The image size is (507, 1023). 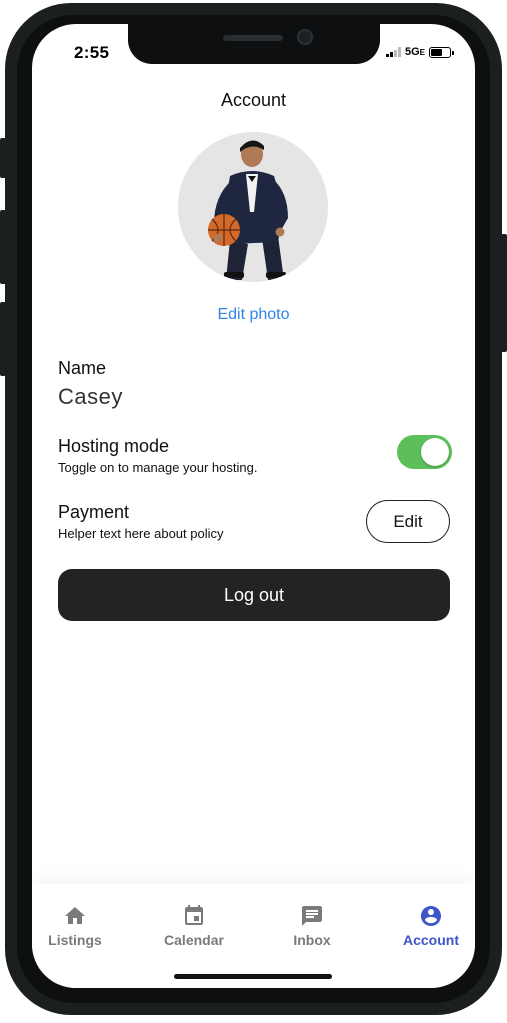 What do you see at coordinates (114, 446) in the screenshot?
I see `hosting-mode-title: Hosting mode` at bounding box center [114, 446].